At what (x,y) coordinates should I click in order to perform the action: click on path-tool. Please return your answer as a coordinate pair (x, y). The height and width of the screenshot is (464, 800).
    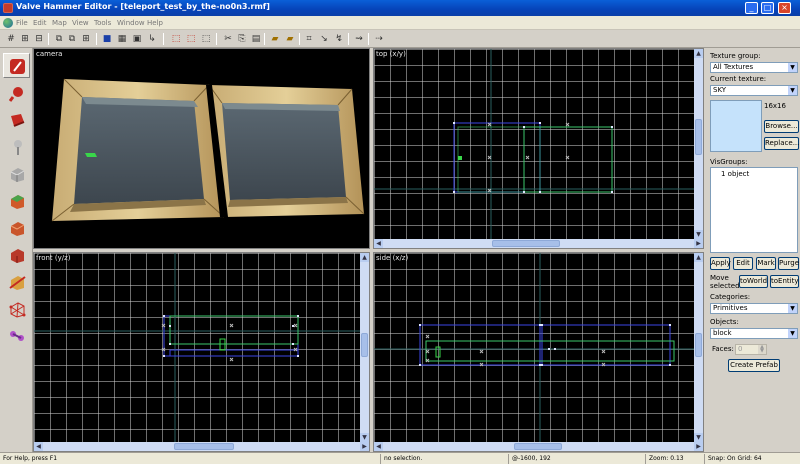
    Looking at the image, I should click on (16, 335).